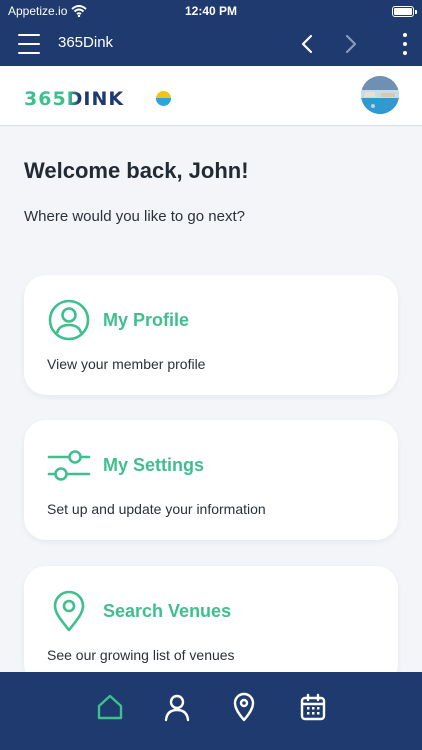 This screenshot has height=750, width=422. I want to click on hamburger-menu-icon, so click(29, 44).